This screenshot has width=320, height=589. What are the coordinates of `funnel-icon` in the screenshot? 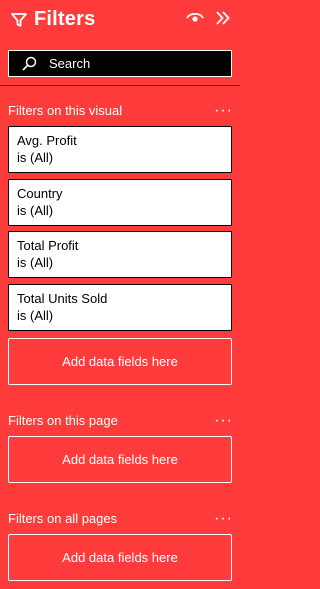 It's located at (19, 19).